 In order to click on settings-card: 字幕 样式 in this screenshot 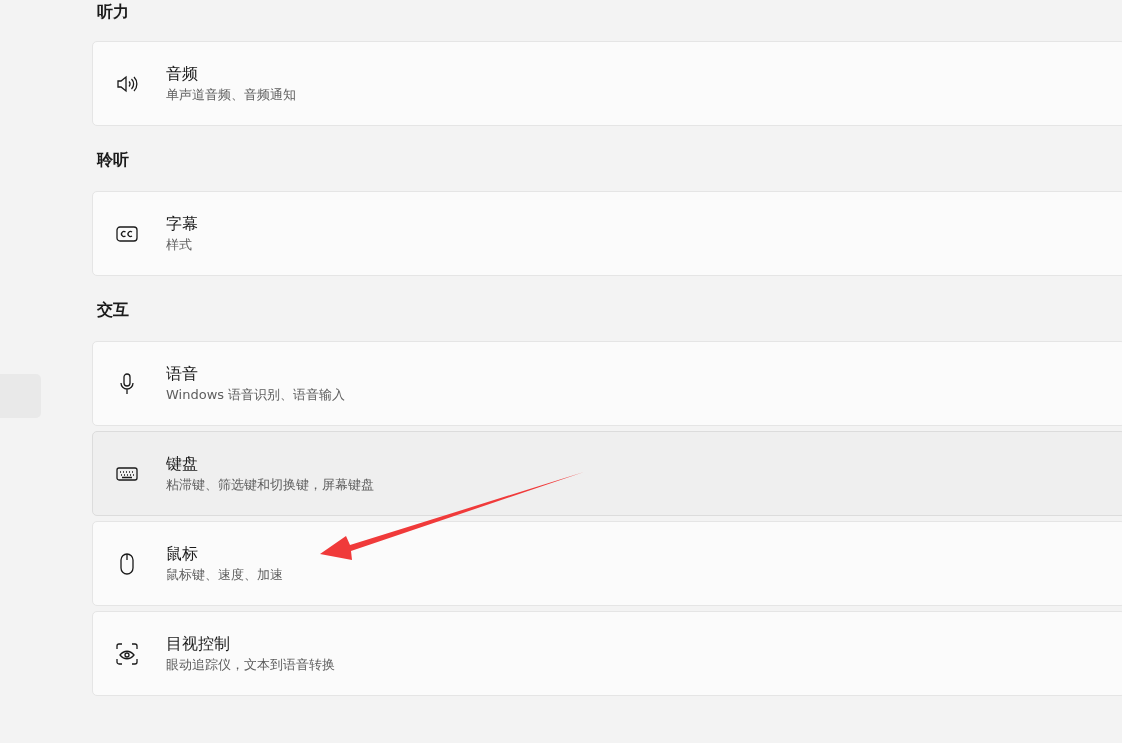, I will do `click(607, 233)`.